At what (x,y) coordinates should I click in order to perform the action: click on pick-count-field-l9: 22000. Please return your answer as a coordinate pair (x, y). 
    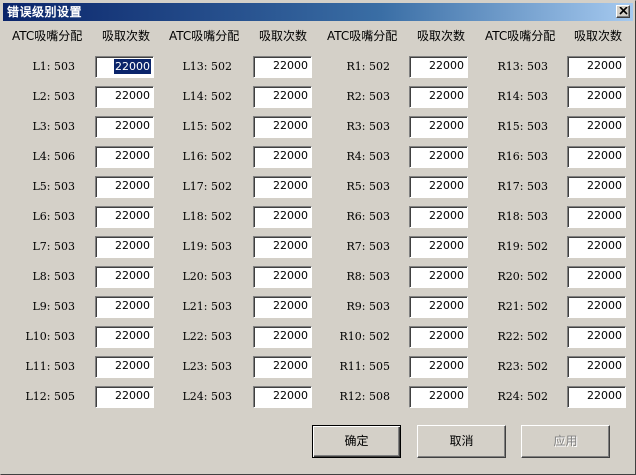
    Looking at the image, I should click on (124, 307).